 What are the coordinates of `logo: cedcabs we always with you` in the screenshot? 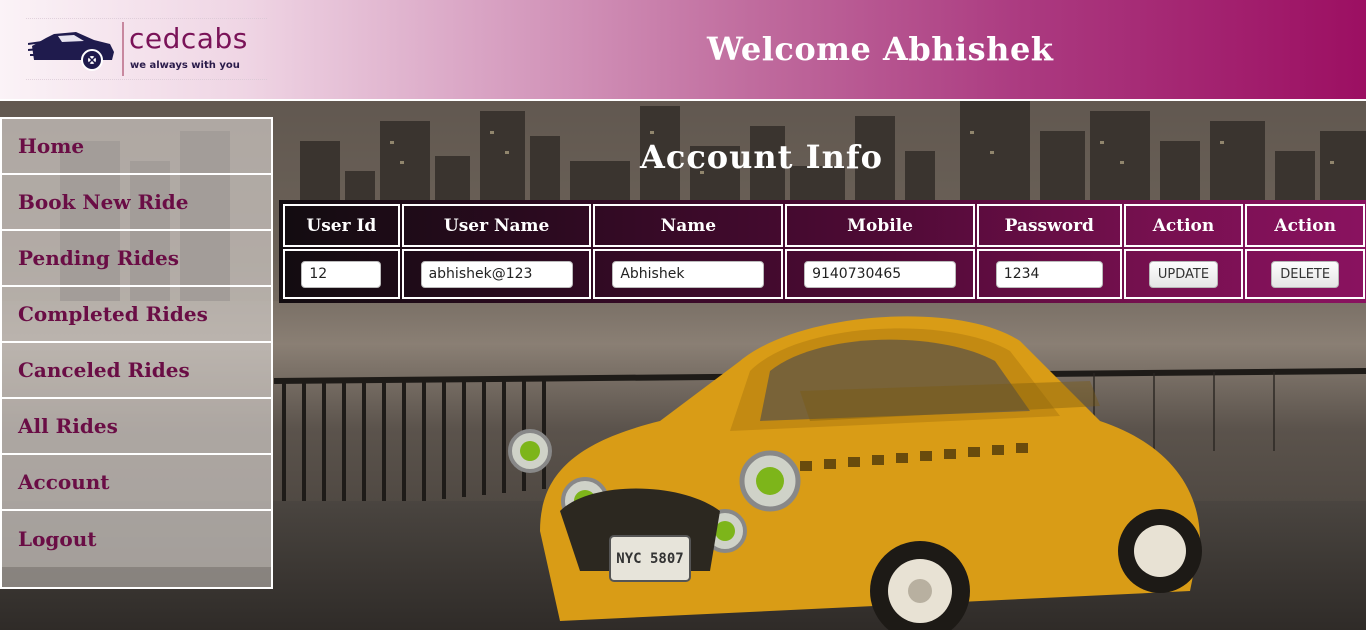 It's located at (144, 47).